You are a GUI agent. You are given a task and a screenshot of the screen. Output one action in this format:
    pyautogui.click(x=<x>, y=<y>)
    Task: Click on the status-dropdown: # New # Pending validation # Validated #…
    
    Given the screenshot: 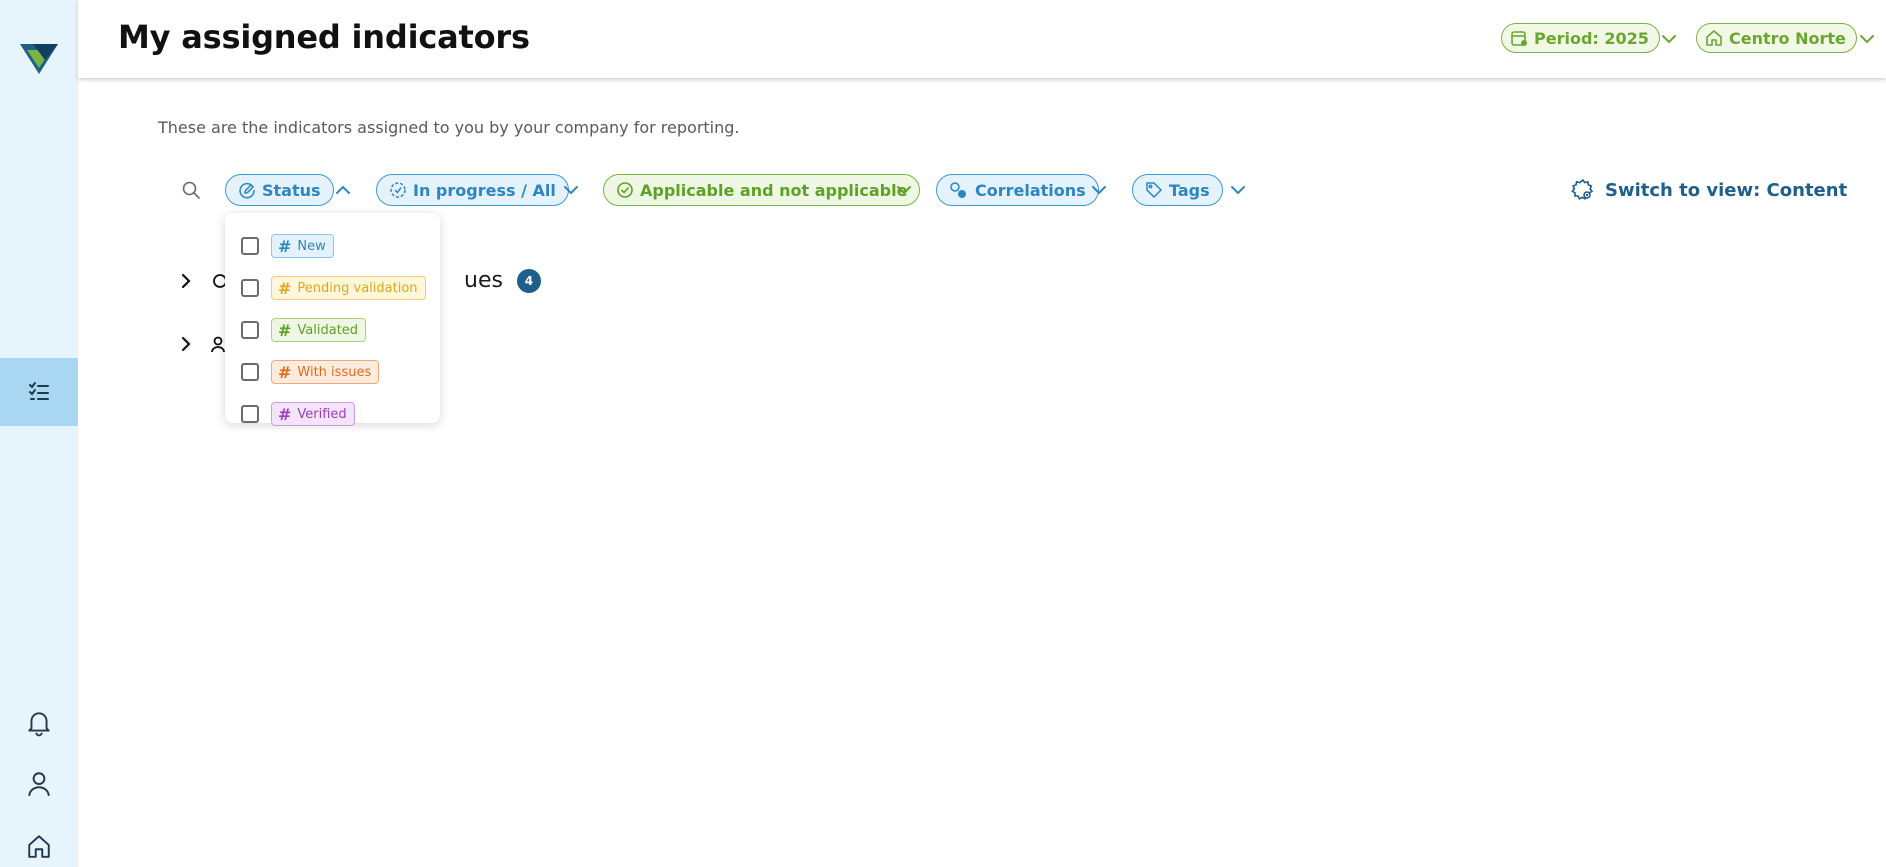 What is the action you would take?
    pyautogui.click(x=332, y=319)
    